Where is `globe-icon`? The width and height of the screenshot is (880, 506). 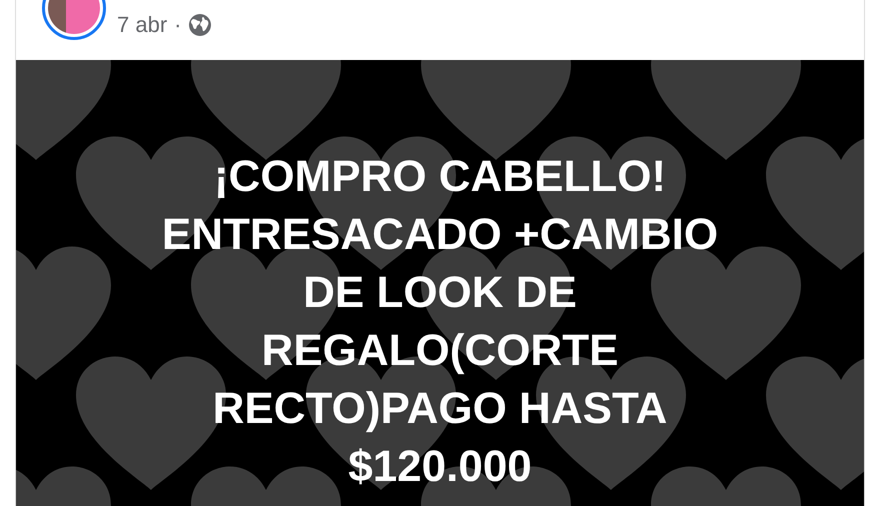 globe-icon is located at coordinates (200, 25).